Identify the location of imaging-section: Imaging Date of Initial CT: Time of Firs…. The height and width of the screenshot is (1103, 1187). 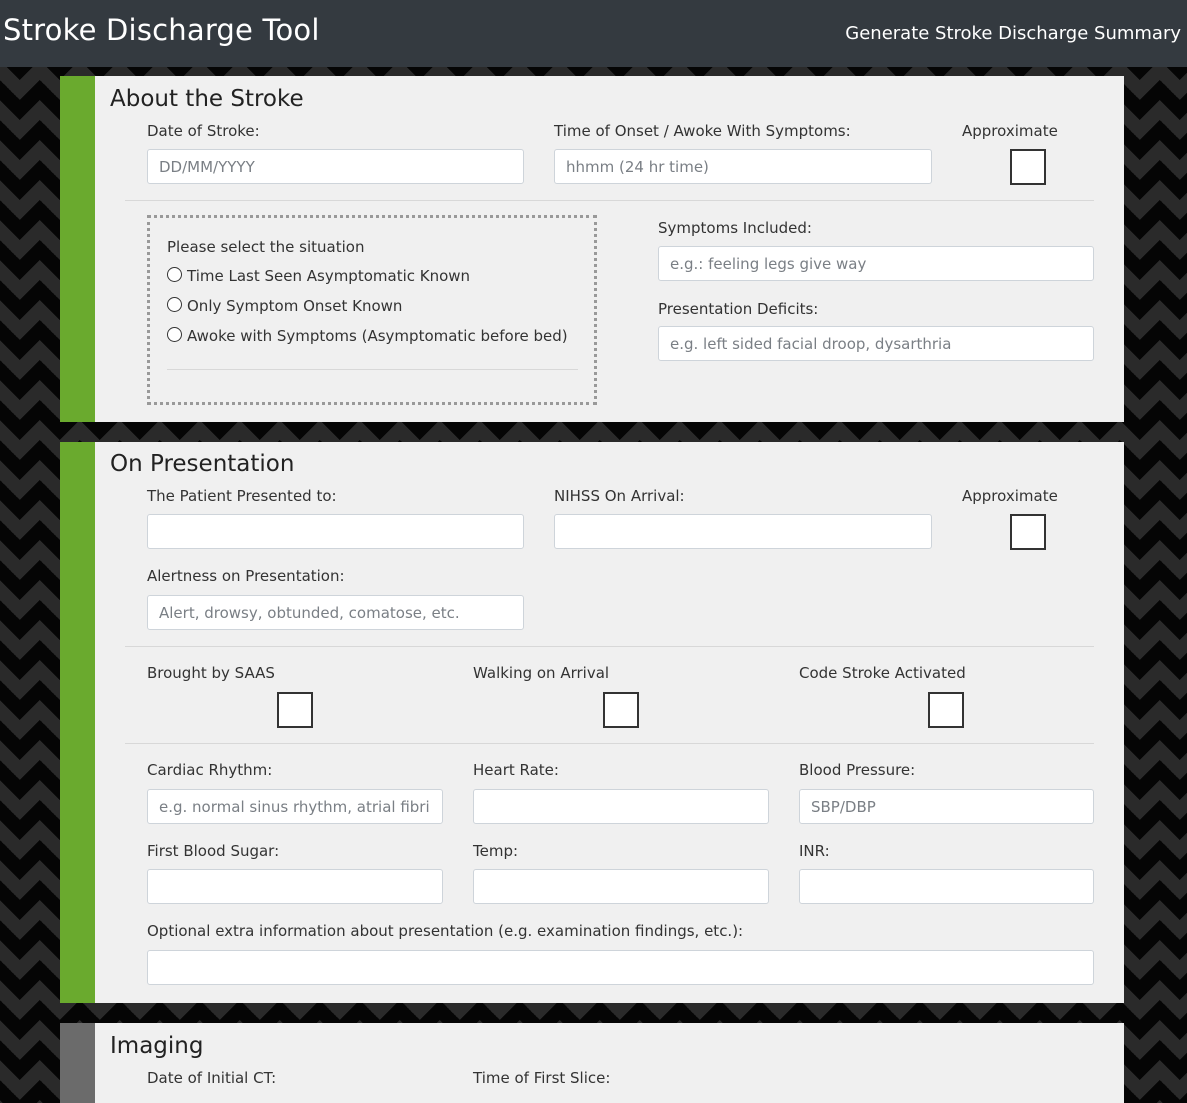
(592, 1063).